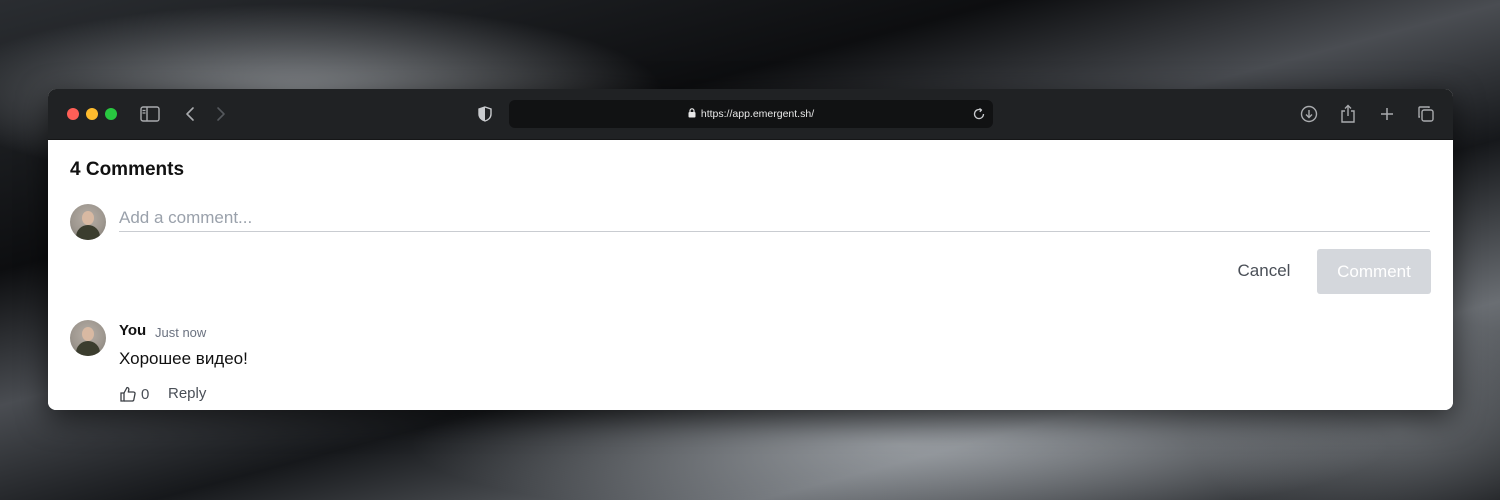 The image size is (1500, 500). I want to click on cancel-button: Cancel, so click(1264, 271).